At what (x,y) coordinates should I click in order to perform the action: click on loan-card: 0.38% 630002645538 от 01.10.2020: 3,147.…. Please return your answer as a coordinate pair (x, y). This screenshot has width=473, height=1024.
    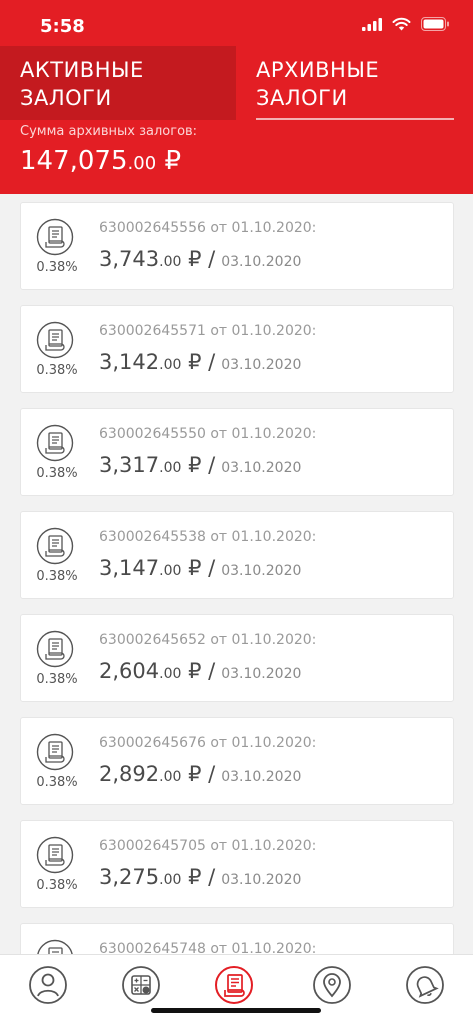
    Looking at the image, I should click on (237, 555).